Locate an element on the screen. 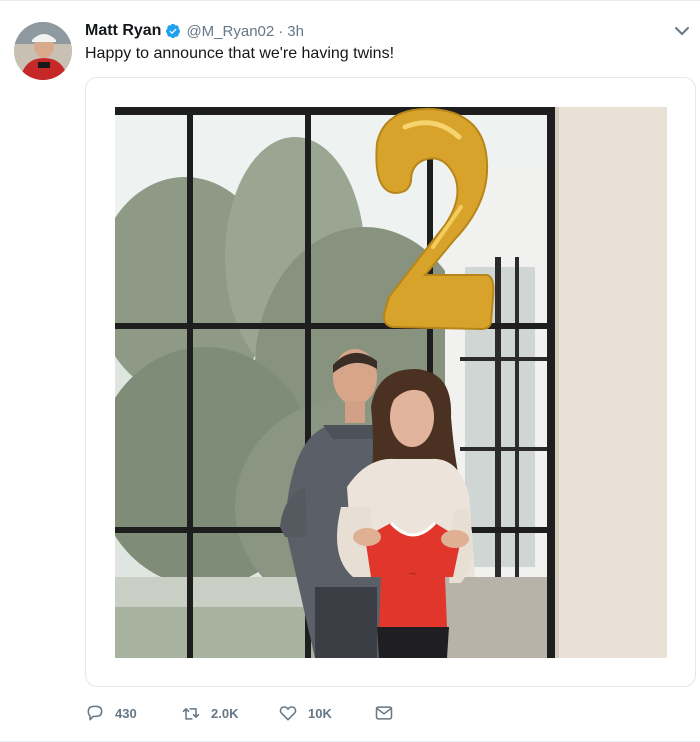 The image size is (700, 742). direct-message-button is located at coordinates (384, 713).